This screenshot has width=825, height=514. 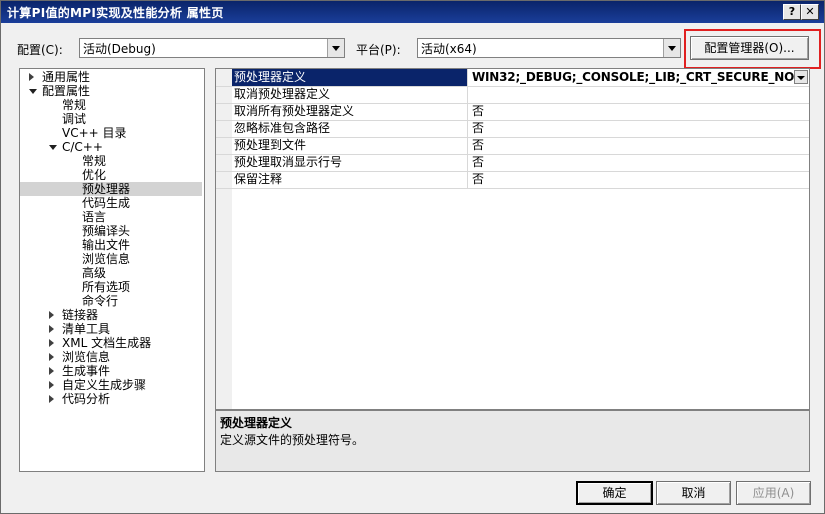 What do you see at coordinates (810, 12) in the screenshot?
I see `close-icon: ✕` at bounding box center [810, 12].